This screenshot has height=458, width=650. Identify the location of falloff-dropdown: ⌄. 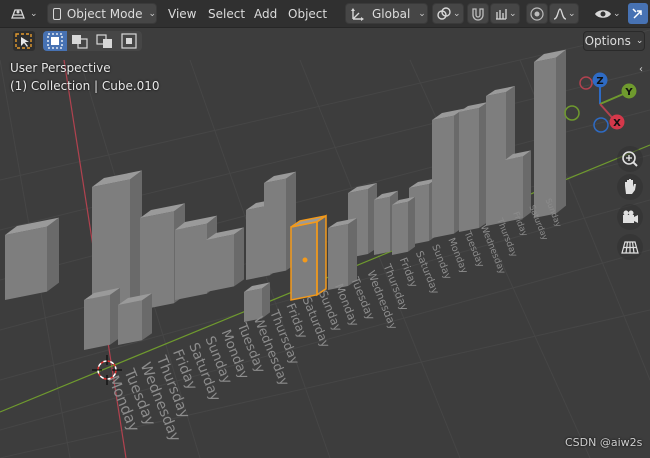
(564, 13).